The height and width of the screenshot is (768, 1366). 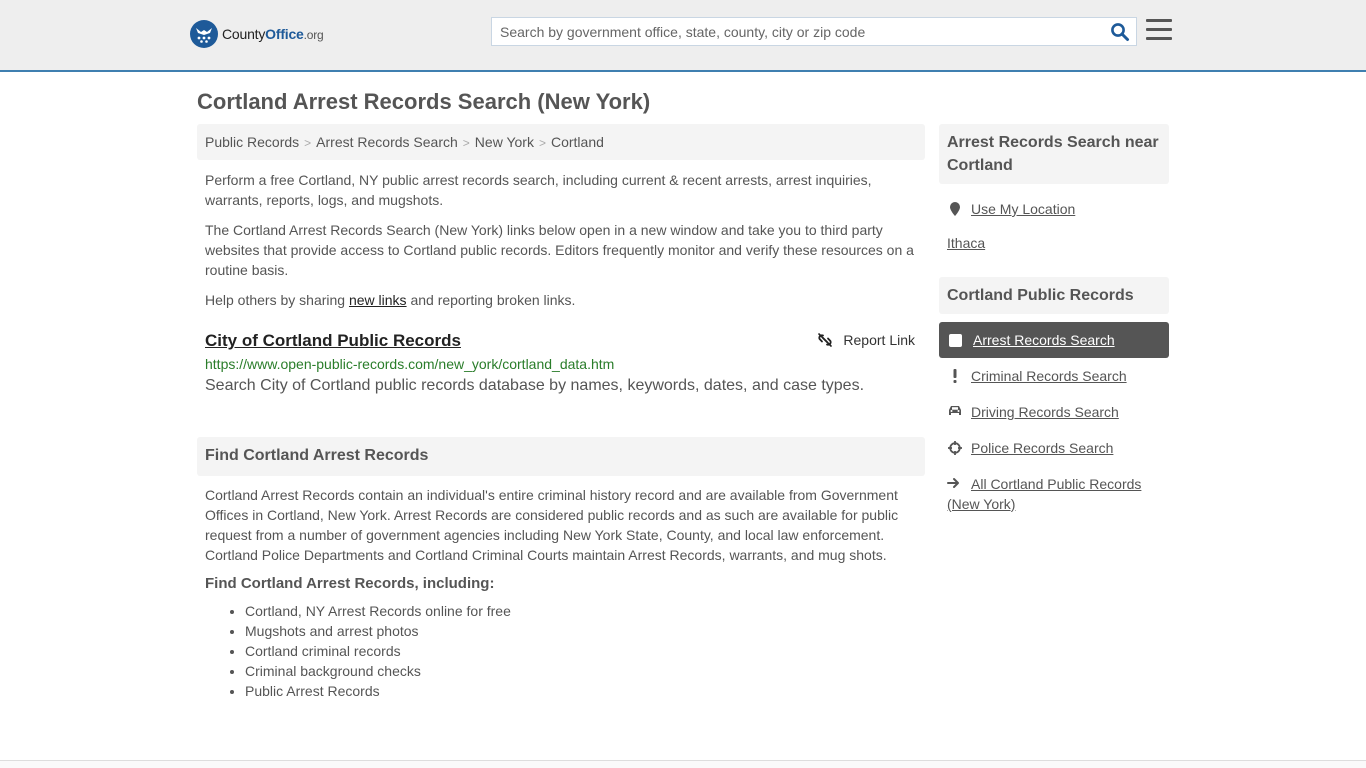 I want to click on use-my-location-link: Use My Location, so click(x=1023, y=209).